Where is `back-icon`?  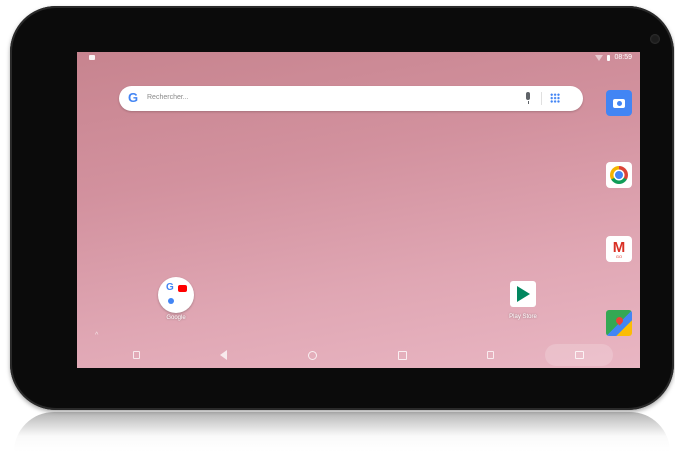
back-icon is located at coordinates (223, 355).